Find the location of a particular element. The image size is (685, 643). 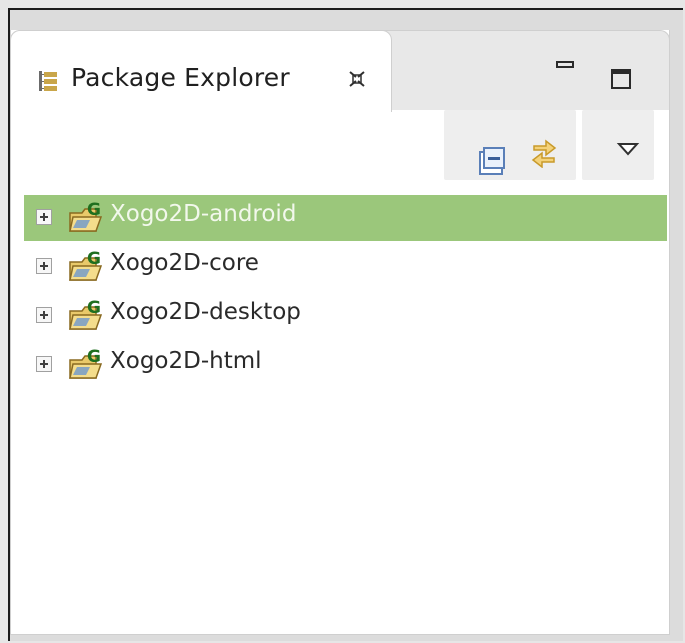

tab-package-explorer: Package Explorer is located at coordinates (201, 71).